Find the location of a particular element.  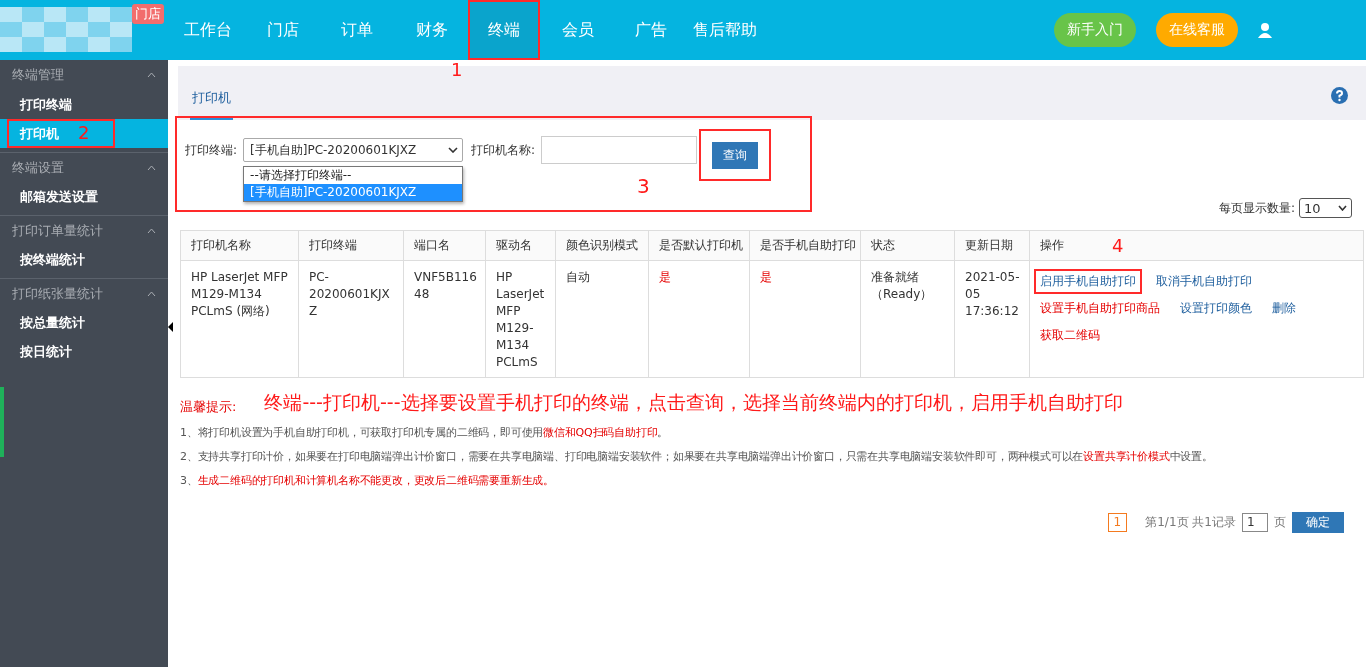

tip-line: 1、将打印机设置为手机自助打印机，可获取打印机专属的二维码，即可使用微信和QQ扫码自助打印。 is located at coordinates (425, 432).